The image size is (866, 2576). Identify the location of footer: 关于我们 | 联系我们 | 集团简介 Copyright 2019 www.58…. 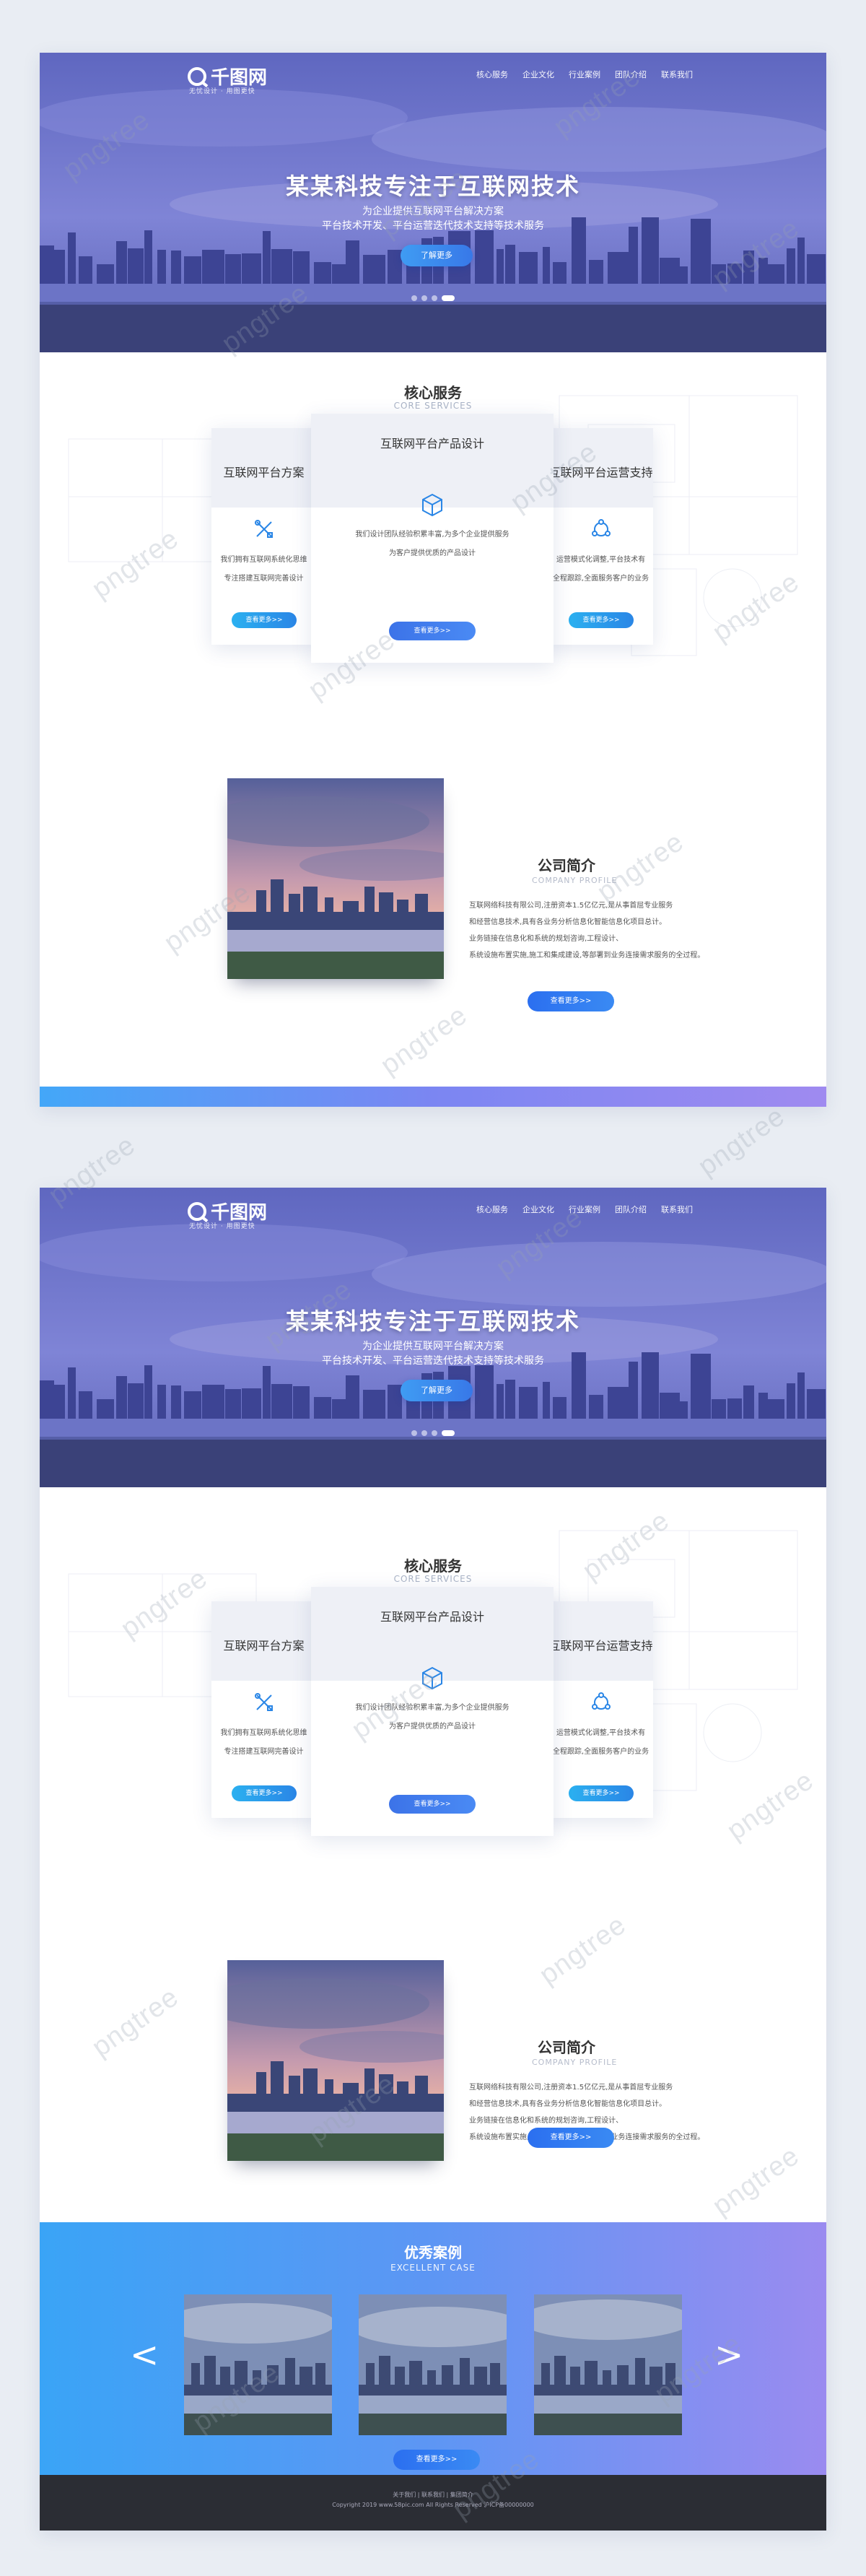
(433, 2503).